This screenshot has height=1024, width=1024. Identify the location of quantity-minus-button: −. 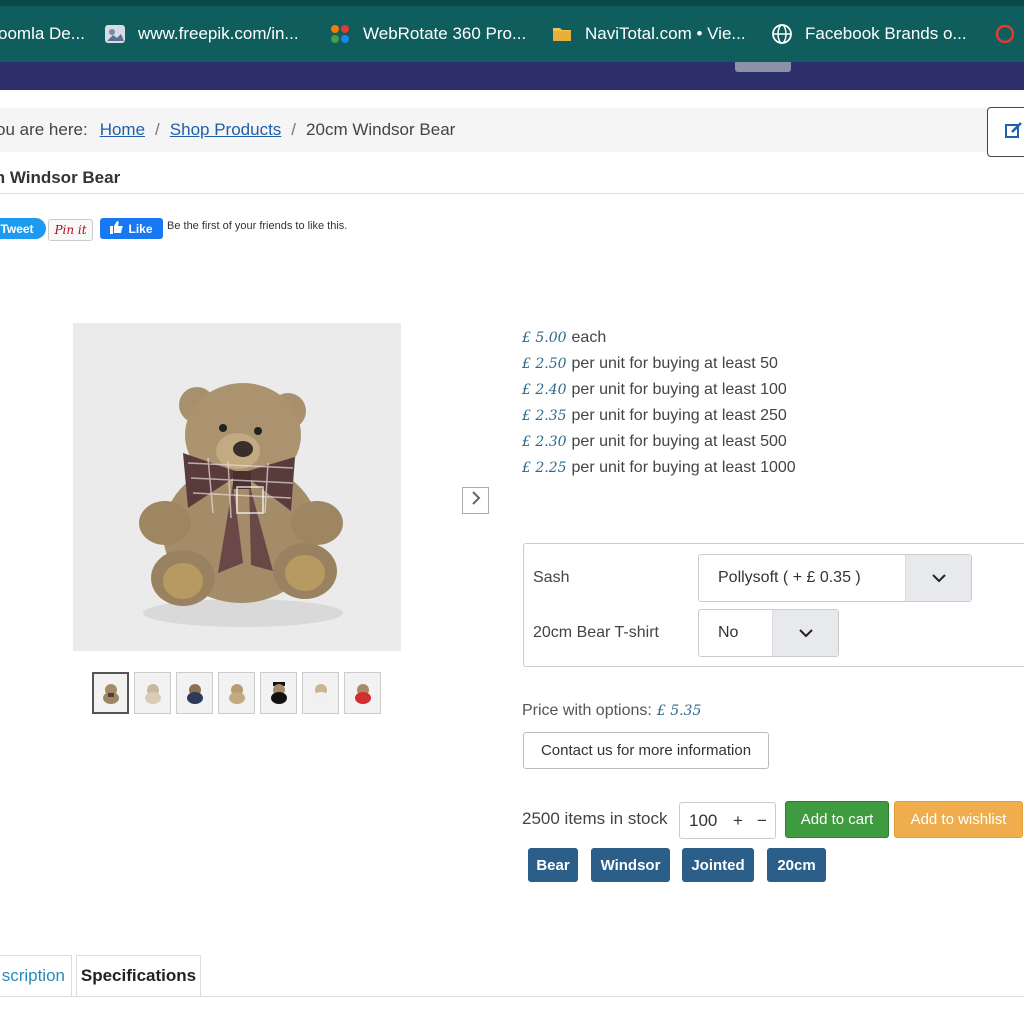
(762, 821).